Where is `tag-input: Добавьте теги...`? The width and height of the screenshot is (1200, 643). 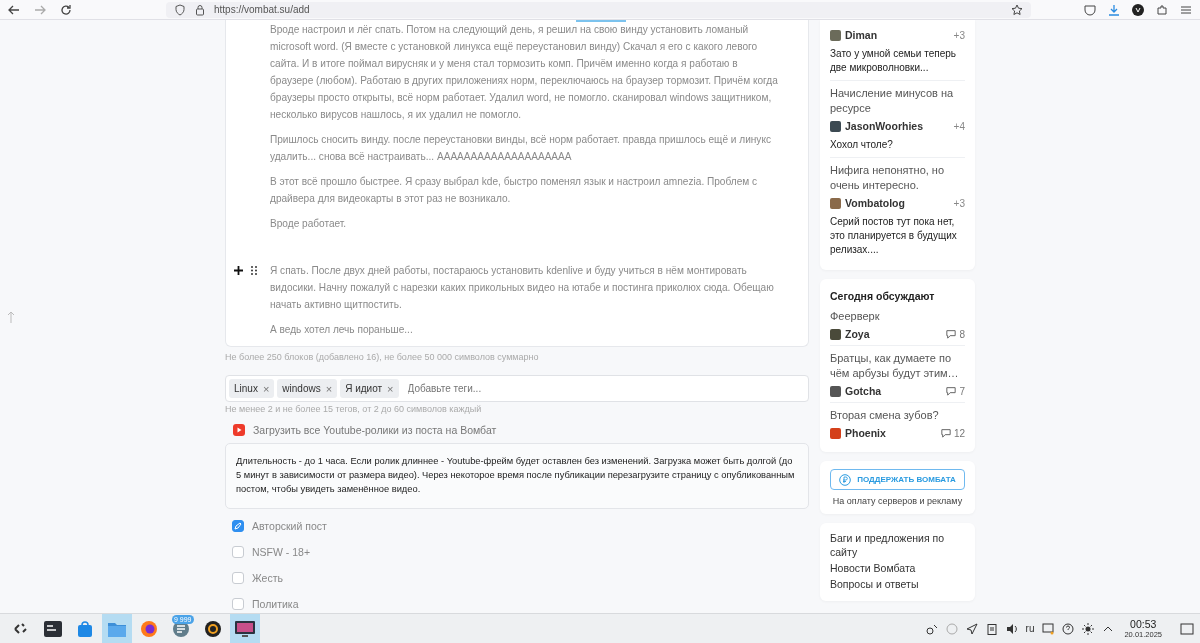 tag-input: Добавьте теги... is located at coordinates (605, 389).